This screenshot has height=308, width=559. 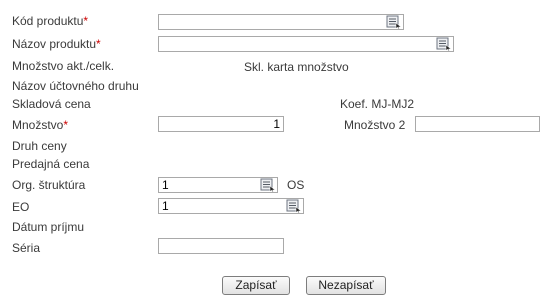 What do you see at coordinates (165, 206) in the screenshot?
I see `eo-value: 1` at bounding box center [165, 206].